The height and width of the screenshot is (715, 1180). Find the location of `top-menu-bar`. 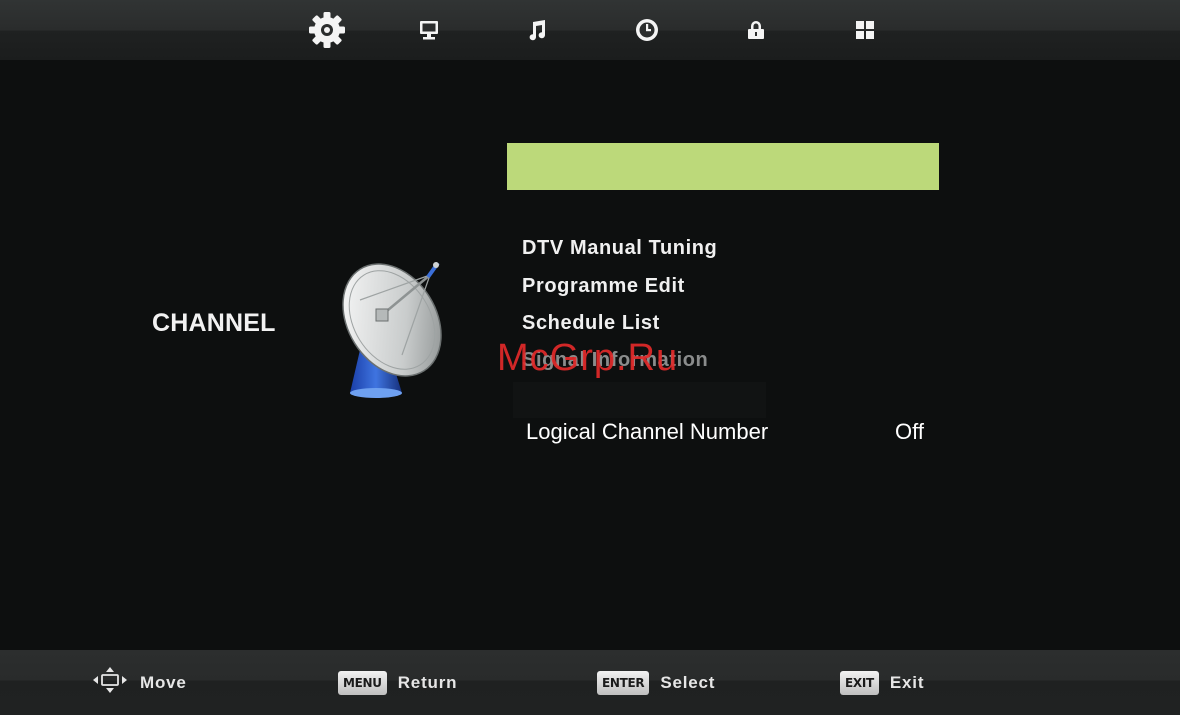

top-menu-bar is located at coordinates (590, 30).